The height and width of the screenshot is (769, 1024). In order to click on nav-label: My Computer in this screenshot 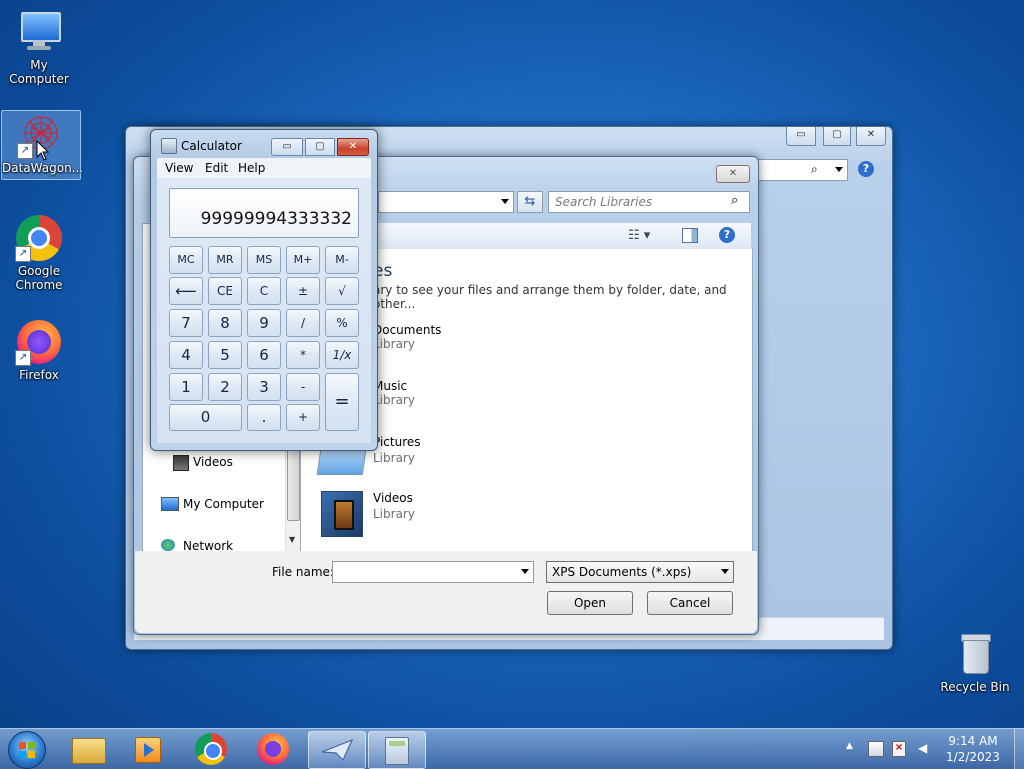, I will do `click(223, 504)`.